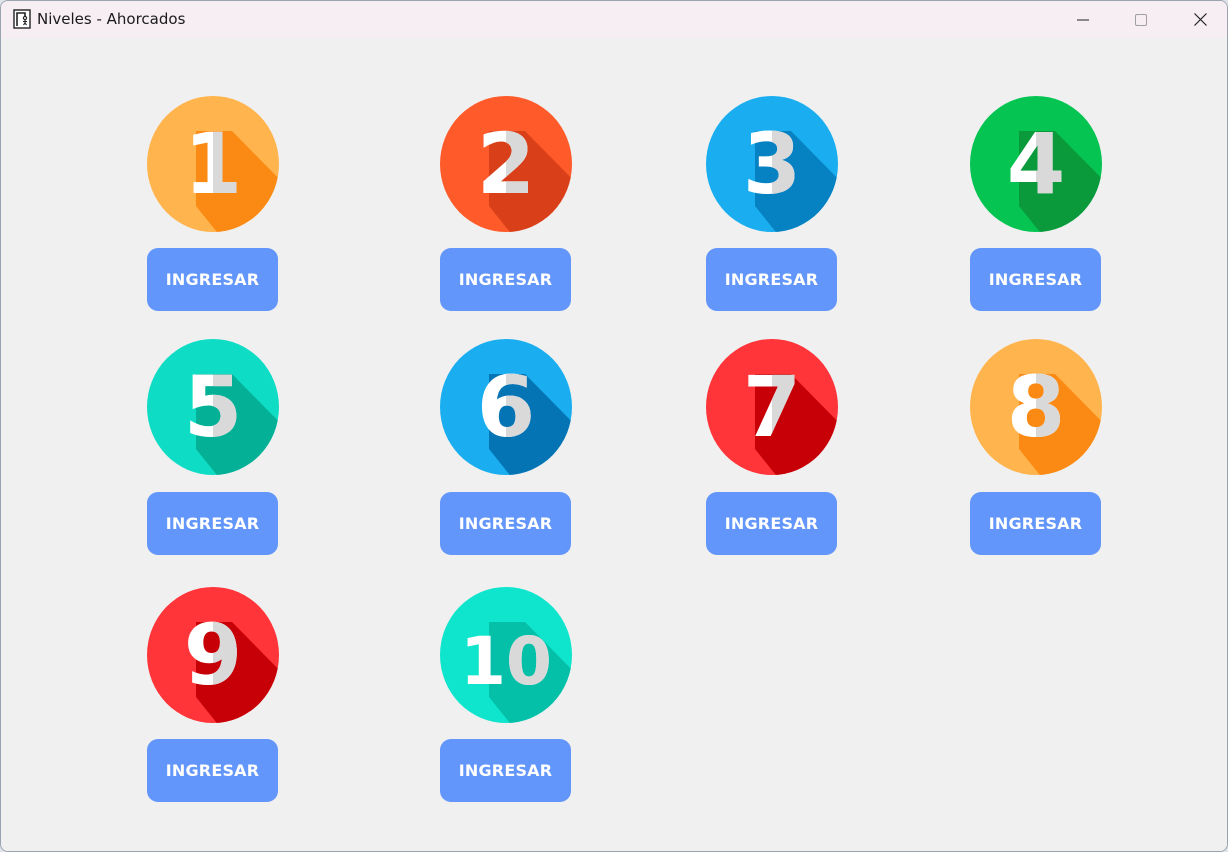 This screenshot has width=1228, height=852. What do you see at coordinates (505, 770) in the screenshot?
I see `enter-level-10-button: INGRESAR` at bounding box center [505, 770].